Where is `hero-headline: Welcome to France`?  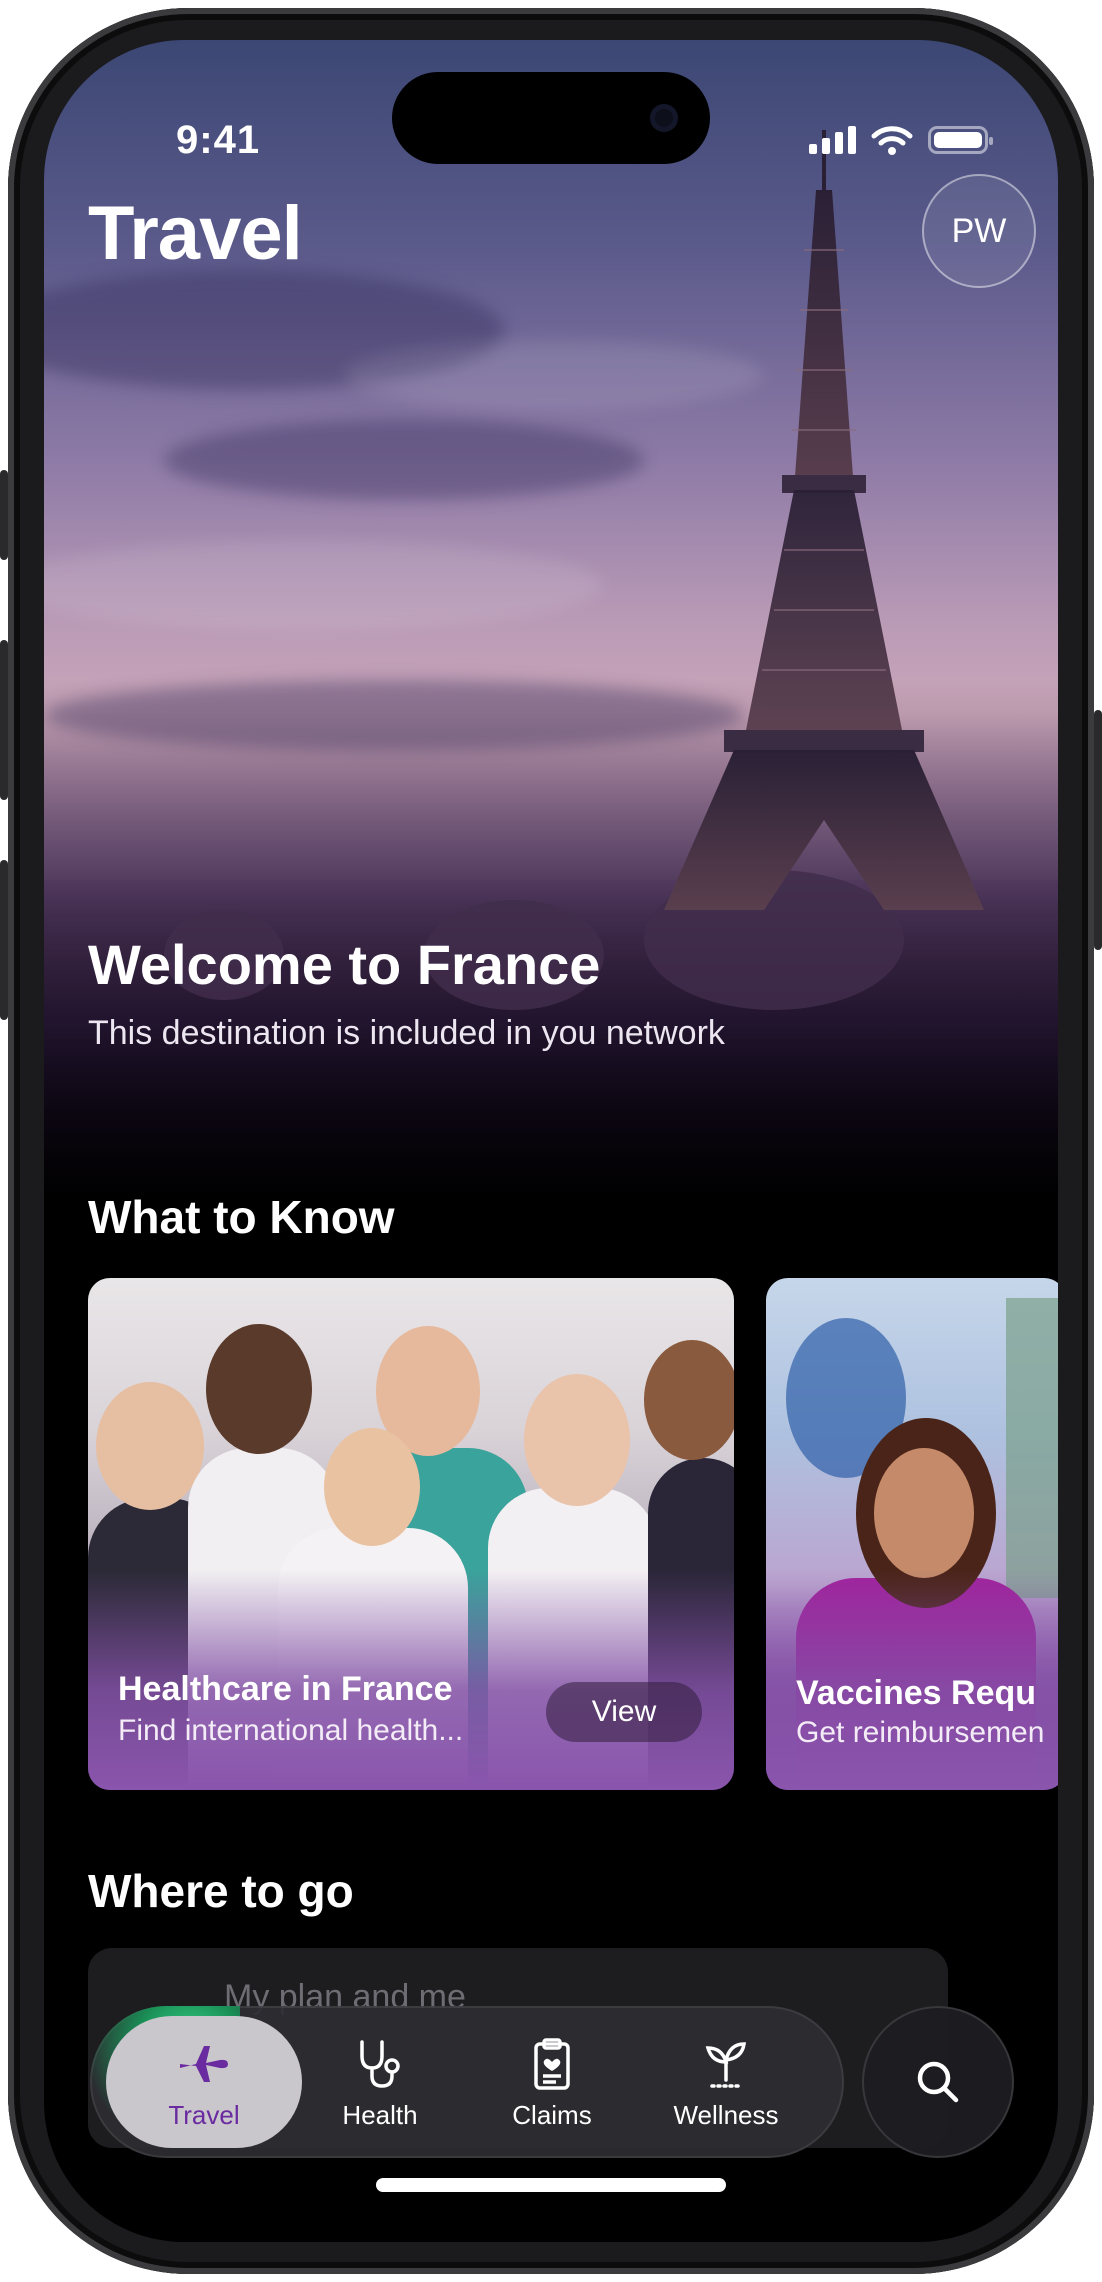
hero-headline: Welcome to France is located at coordinates (344, 964).